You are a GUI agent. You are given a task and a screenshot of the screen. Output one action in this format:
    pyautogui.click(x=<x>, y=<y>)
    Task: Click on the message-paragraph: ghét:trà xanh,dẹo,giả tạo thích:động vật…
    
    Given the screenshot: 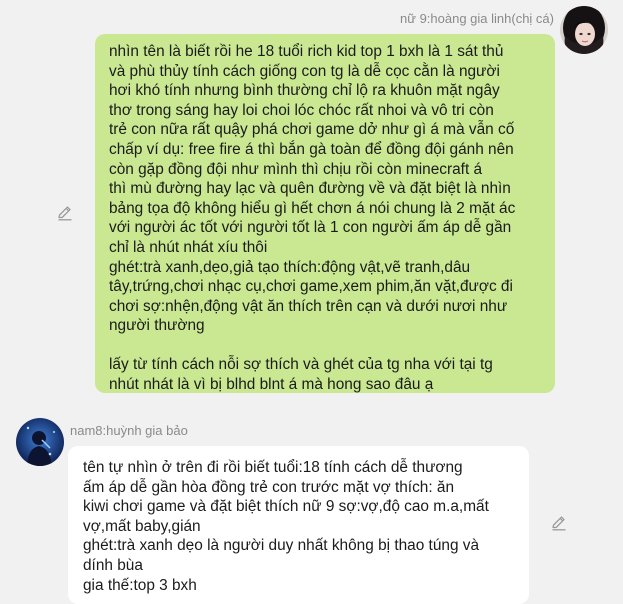 What is the action you would take?
    pyautogui.click(x=311, y=296)
    